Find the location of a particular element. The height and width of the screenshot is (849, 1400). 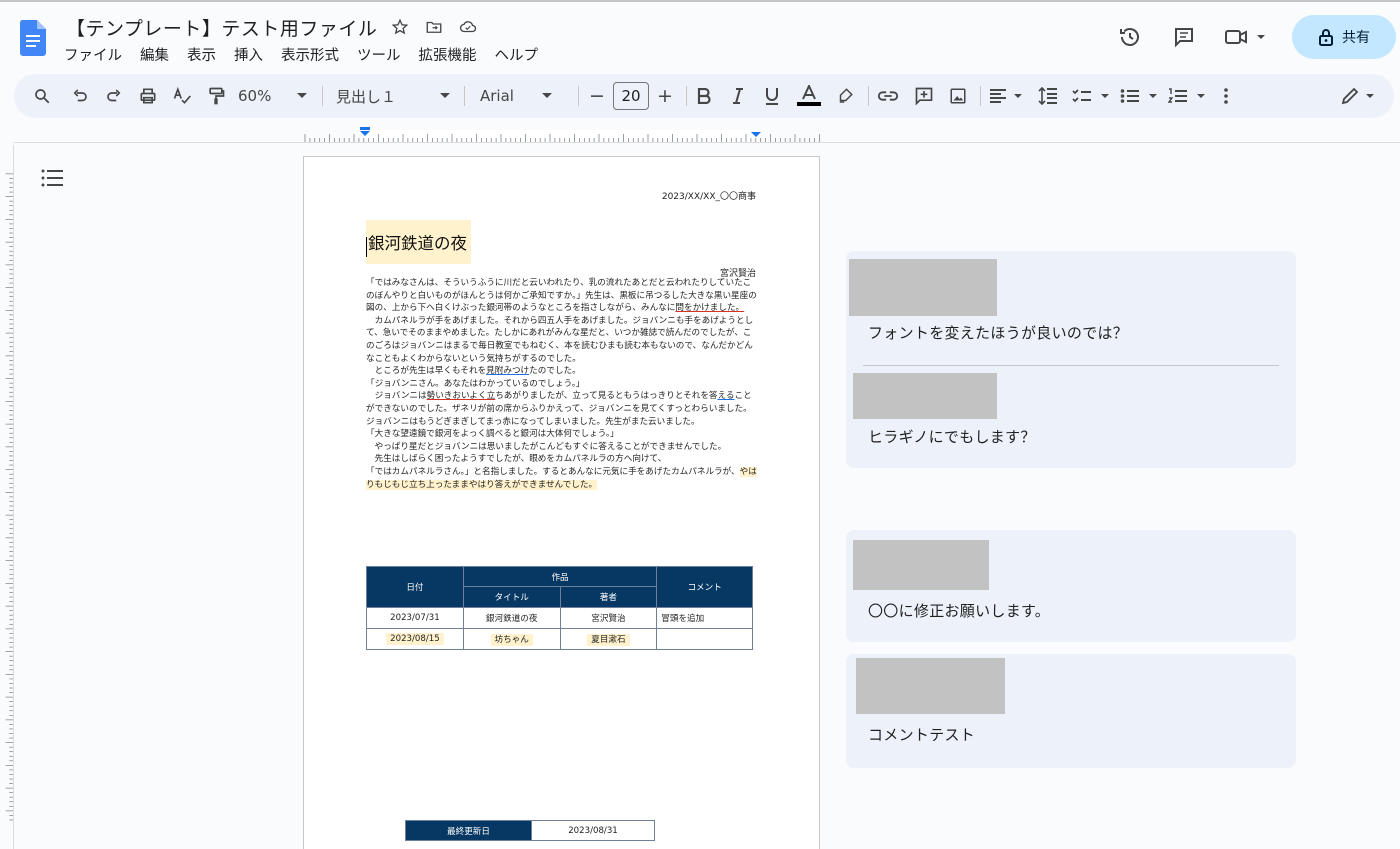

line-spacing-icon is located at coordinates (1048, 96).